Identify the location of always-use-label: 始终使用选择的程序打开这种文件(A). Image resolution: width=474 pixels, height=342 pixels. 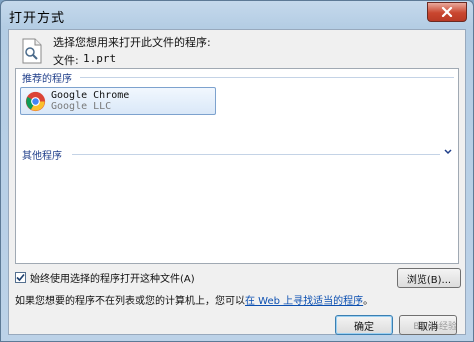
(112, 279).